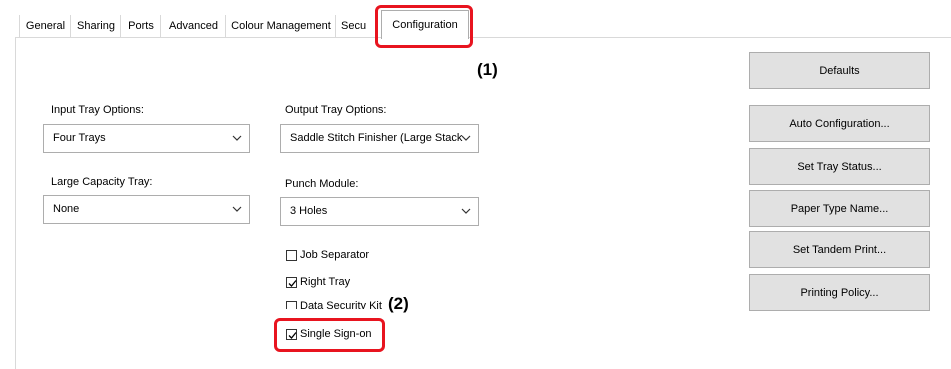 This screenshot has width=951, height=369. Describe the element at coordinates (66, 209) in the screenshot. I see `large-capacity-value: None` at that location.